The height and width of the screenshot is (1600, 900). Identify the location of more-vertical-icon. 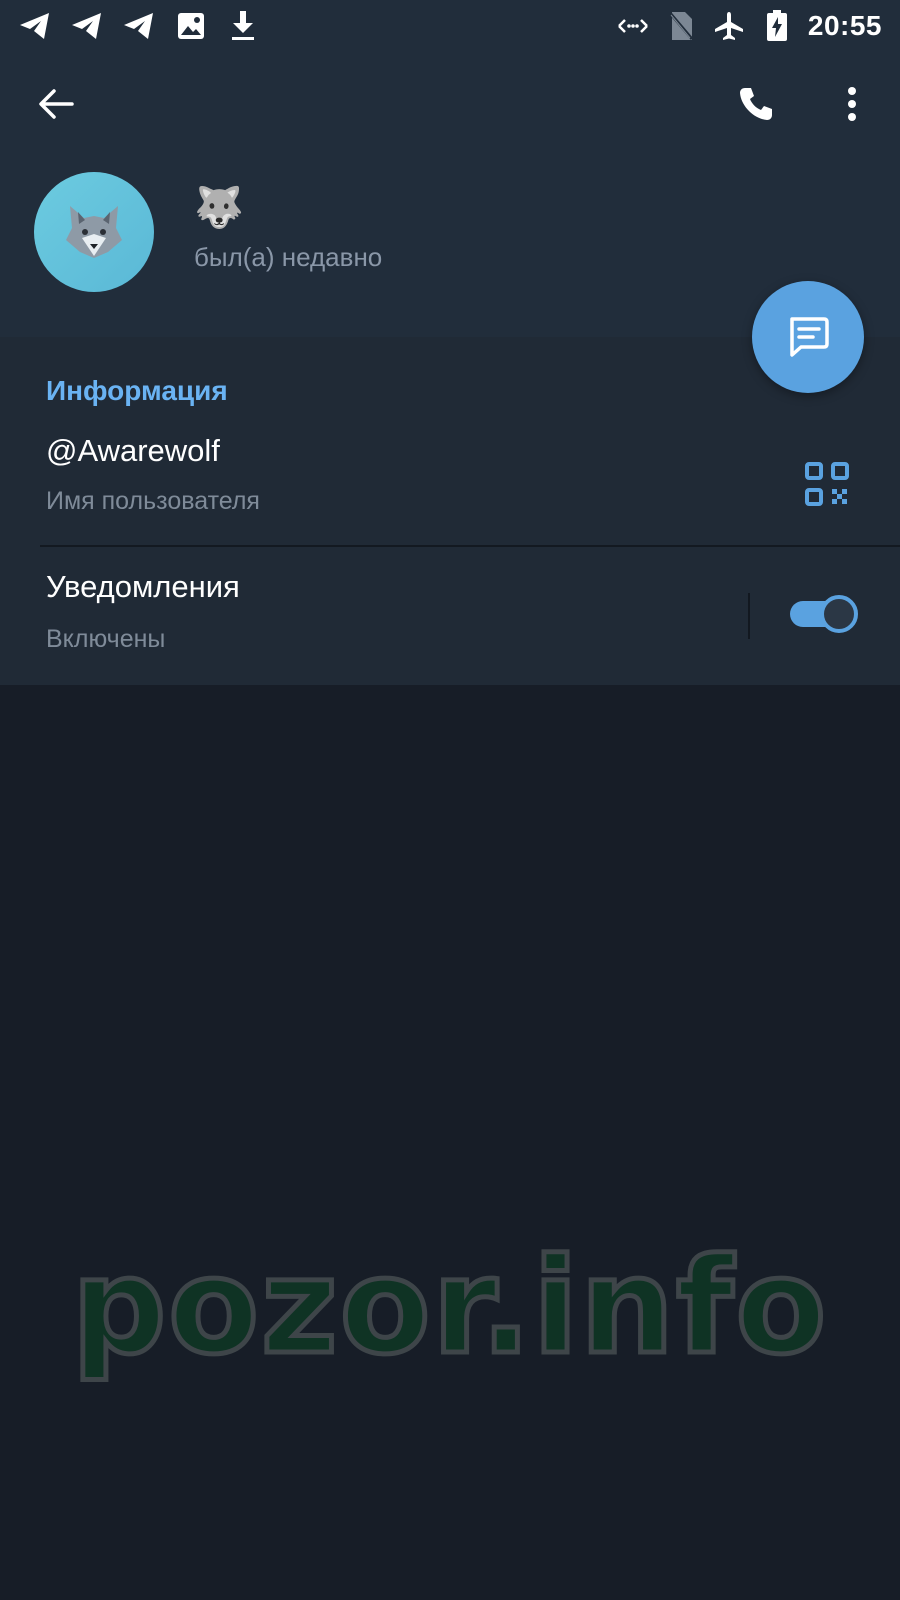
(852, 104).